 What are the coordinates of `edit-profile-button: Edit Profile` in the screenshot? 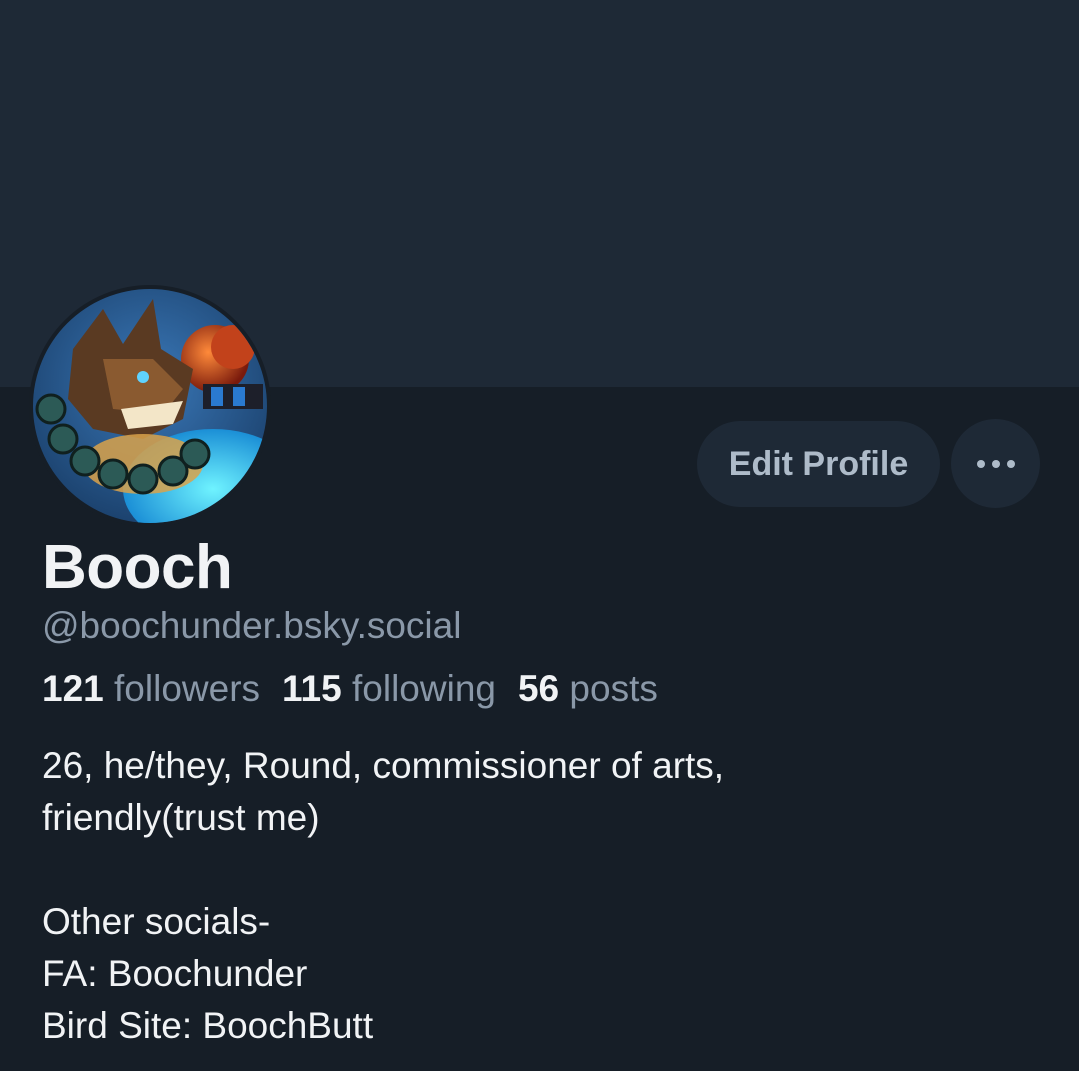 It's located at (818, 464).